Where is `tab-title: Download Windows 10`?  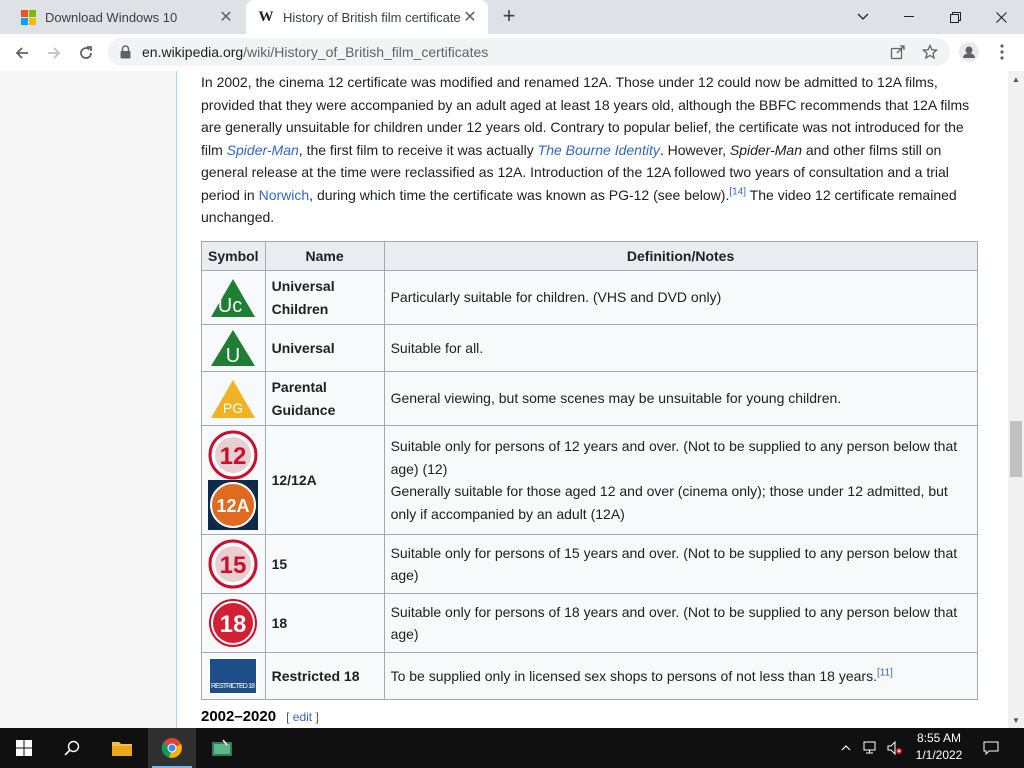
tab-title: Download Windows 10 is located at coordinates (111, 17).